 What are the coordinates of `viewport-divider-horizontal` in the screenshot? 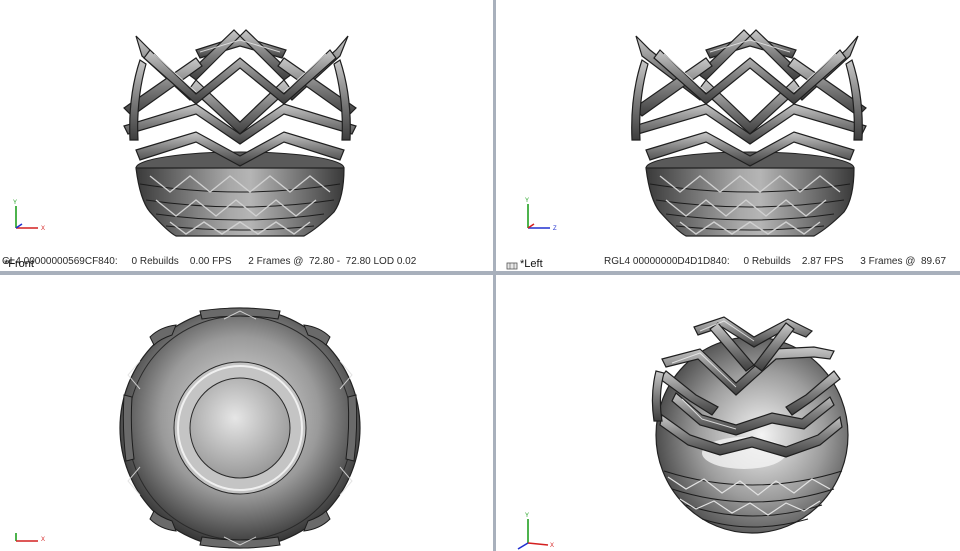 It's located at (480, 273).